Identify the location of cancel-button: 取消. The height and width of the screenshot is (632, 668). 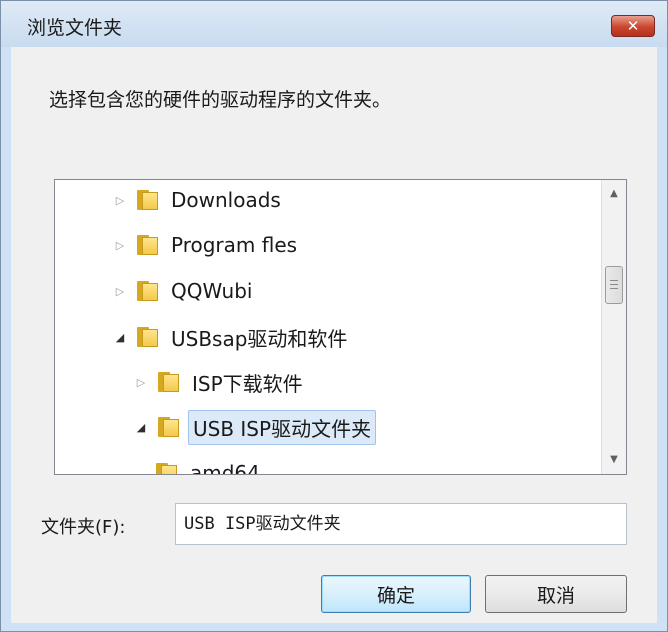
(556, 594).